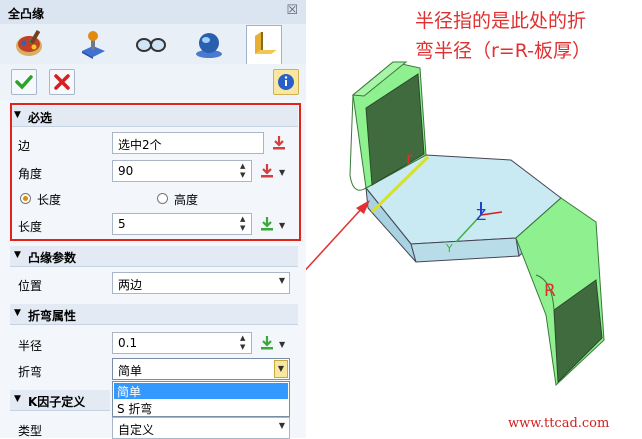 This screenshot has height=439, width=642. I want to click on section-k-factor-header: ▼ K因子定义, so click(60, 400).